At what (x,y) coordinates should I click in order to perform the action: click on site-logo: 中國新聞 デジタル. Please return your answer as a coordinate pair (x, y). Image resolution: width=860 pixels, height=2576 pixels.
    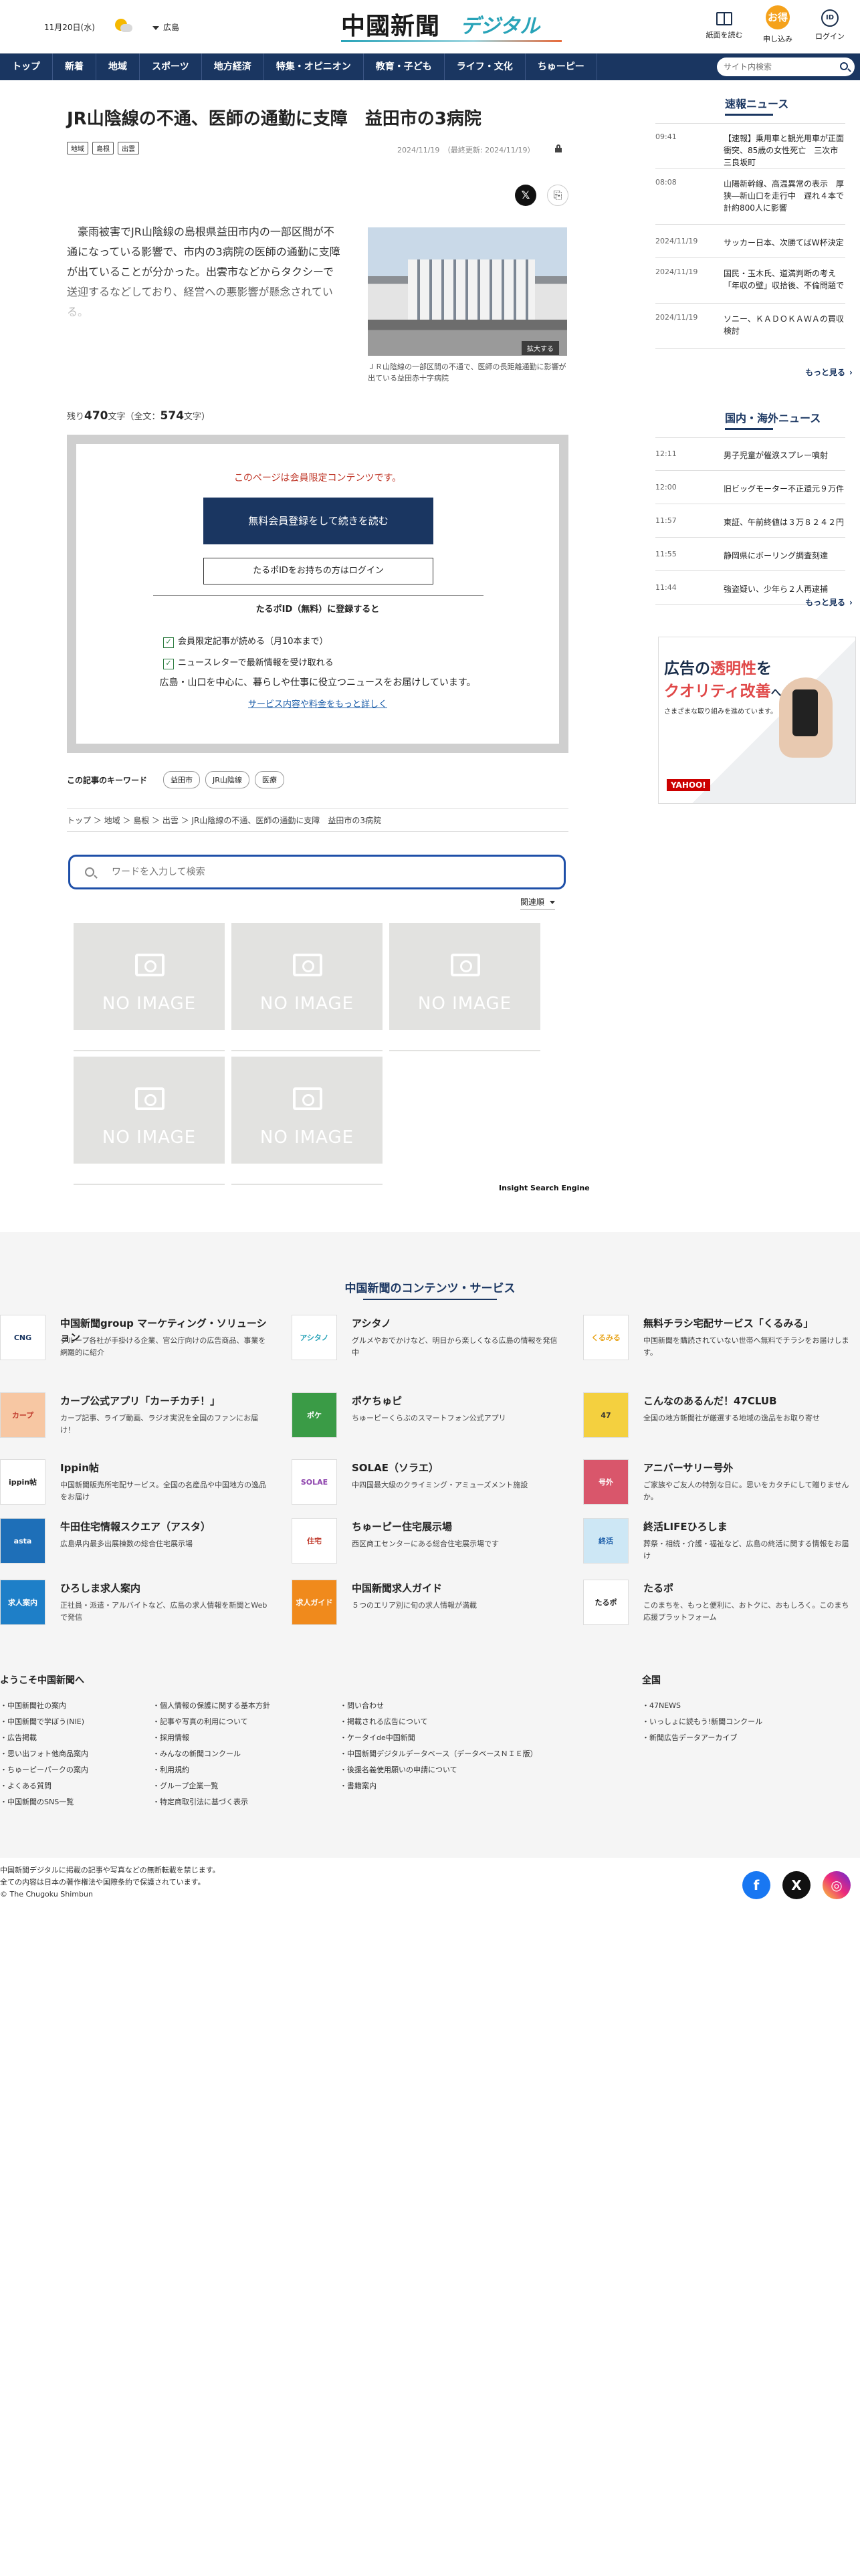
    Looking at the image, I should click on (451, 25).